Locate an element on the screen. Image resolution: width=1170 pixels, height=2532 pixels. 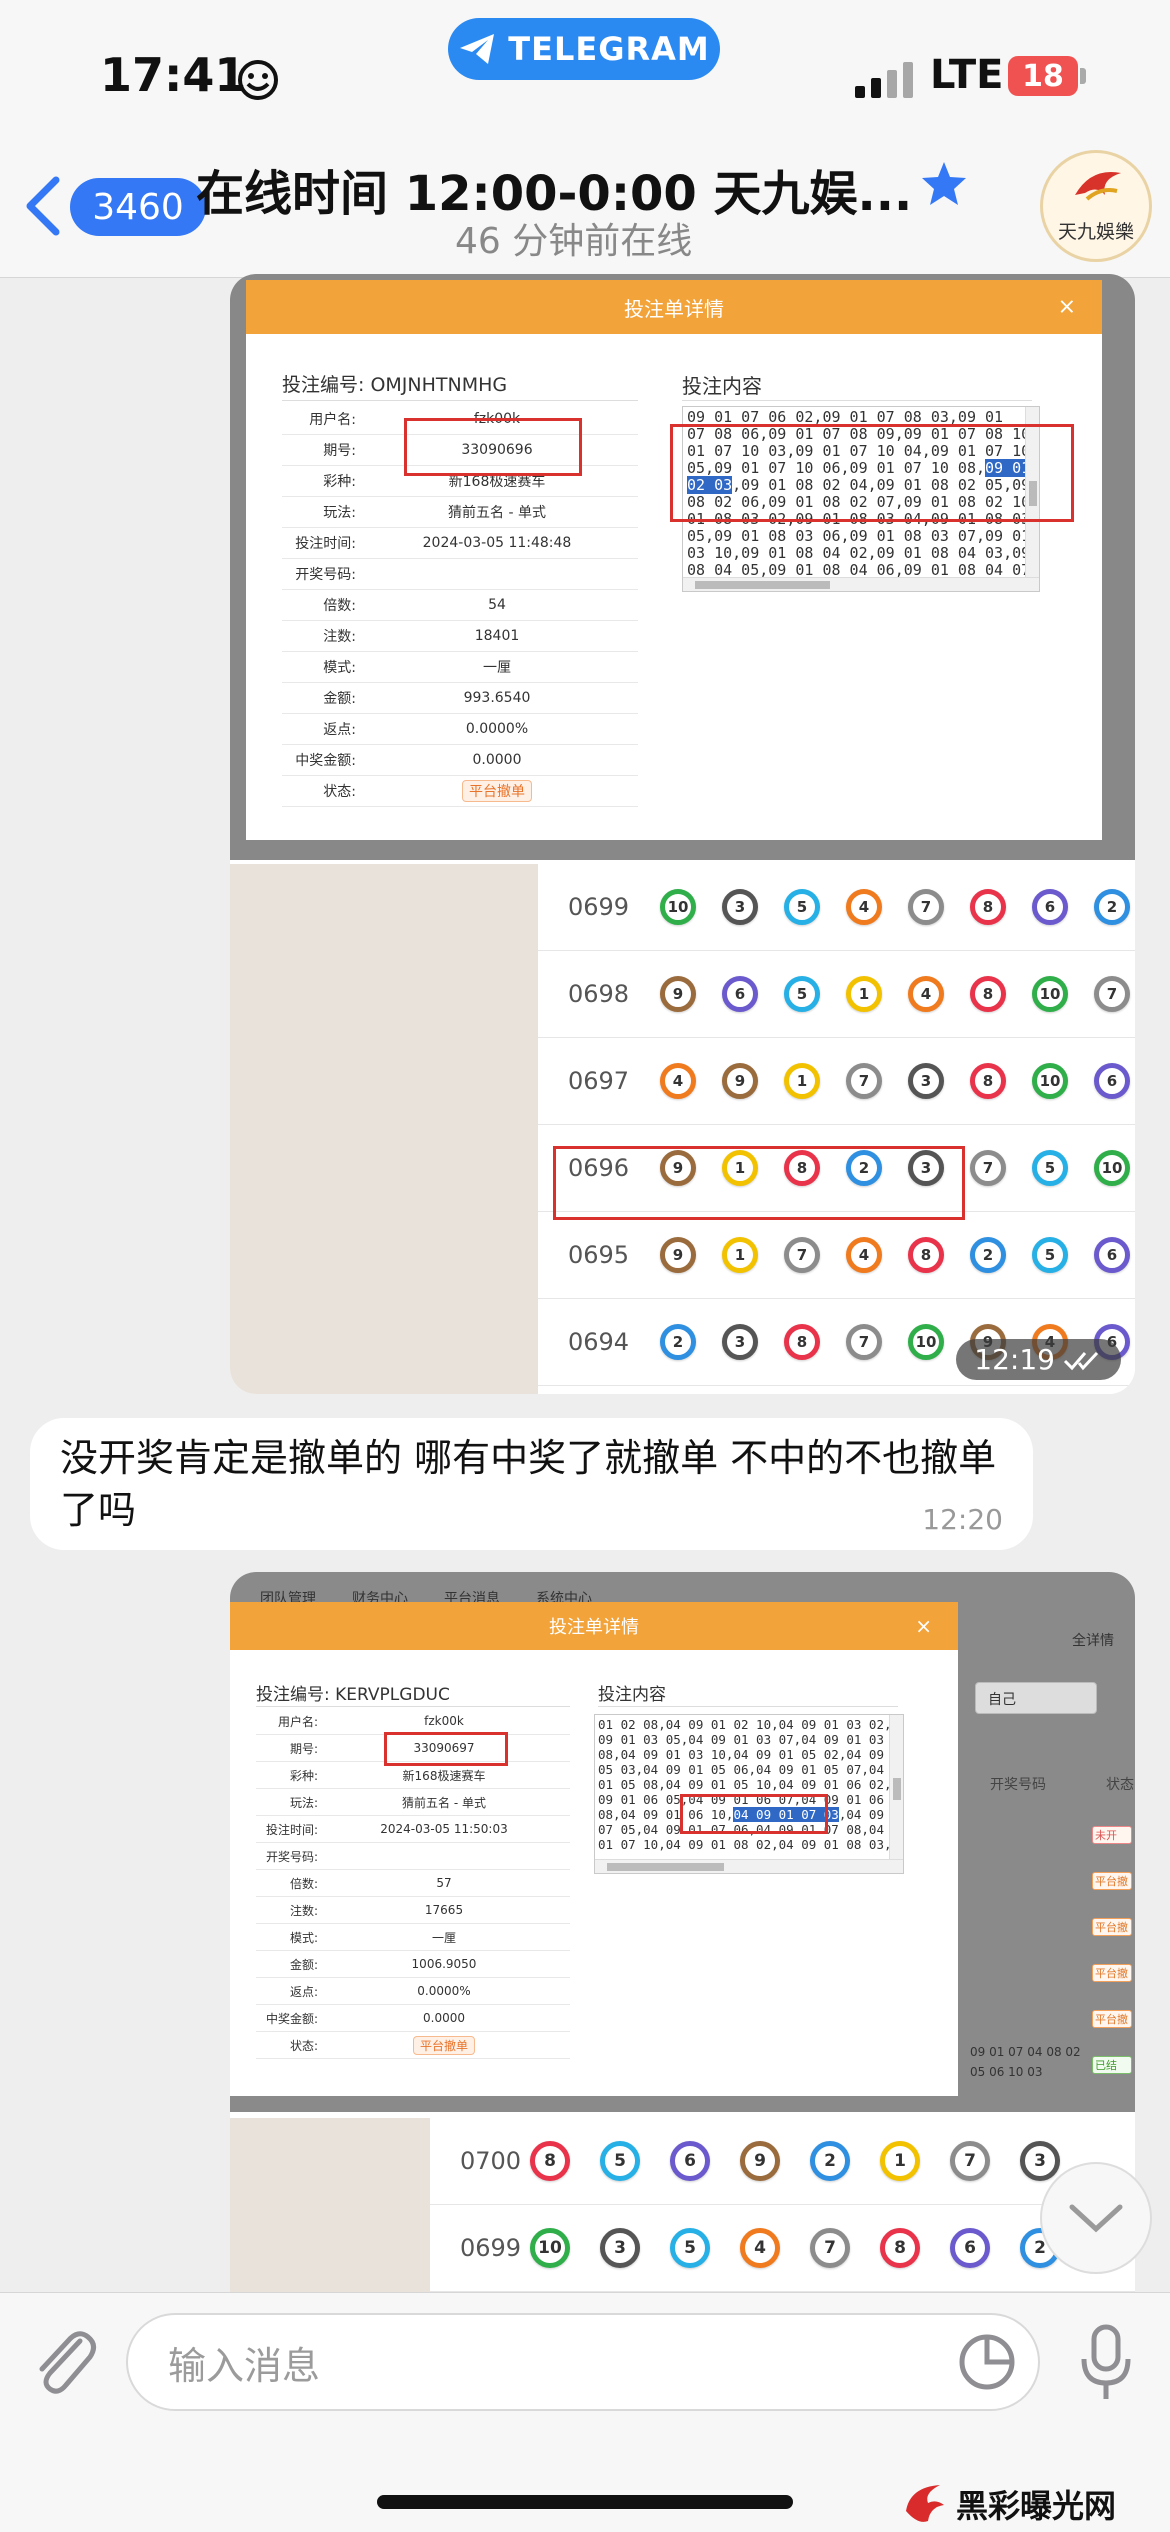
bg-status-chip: 未开 is located at coordinates (1112, 1835).